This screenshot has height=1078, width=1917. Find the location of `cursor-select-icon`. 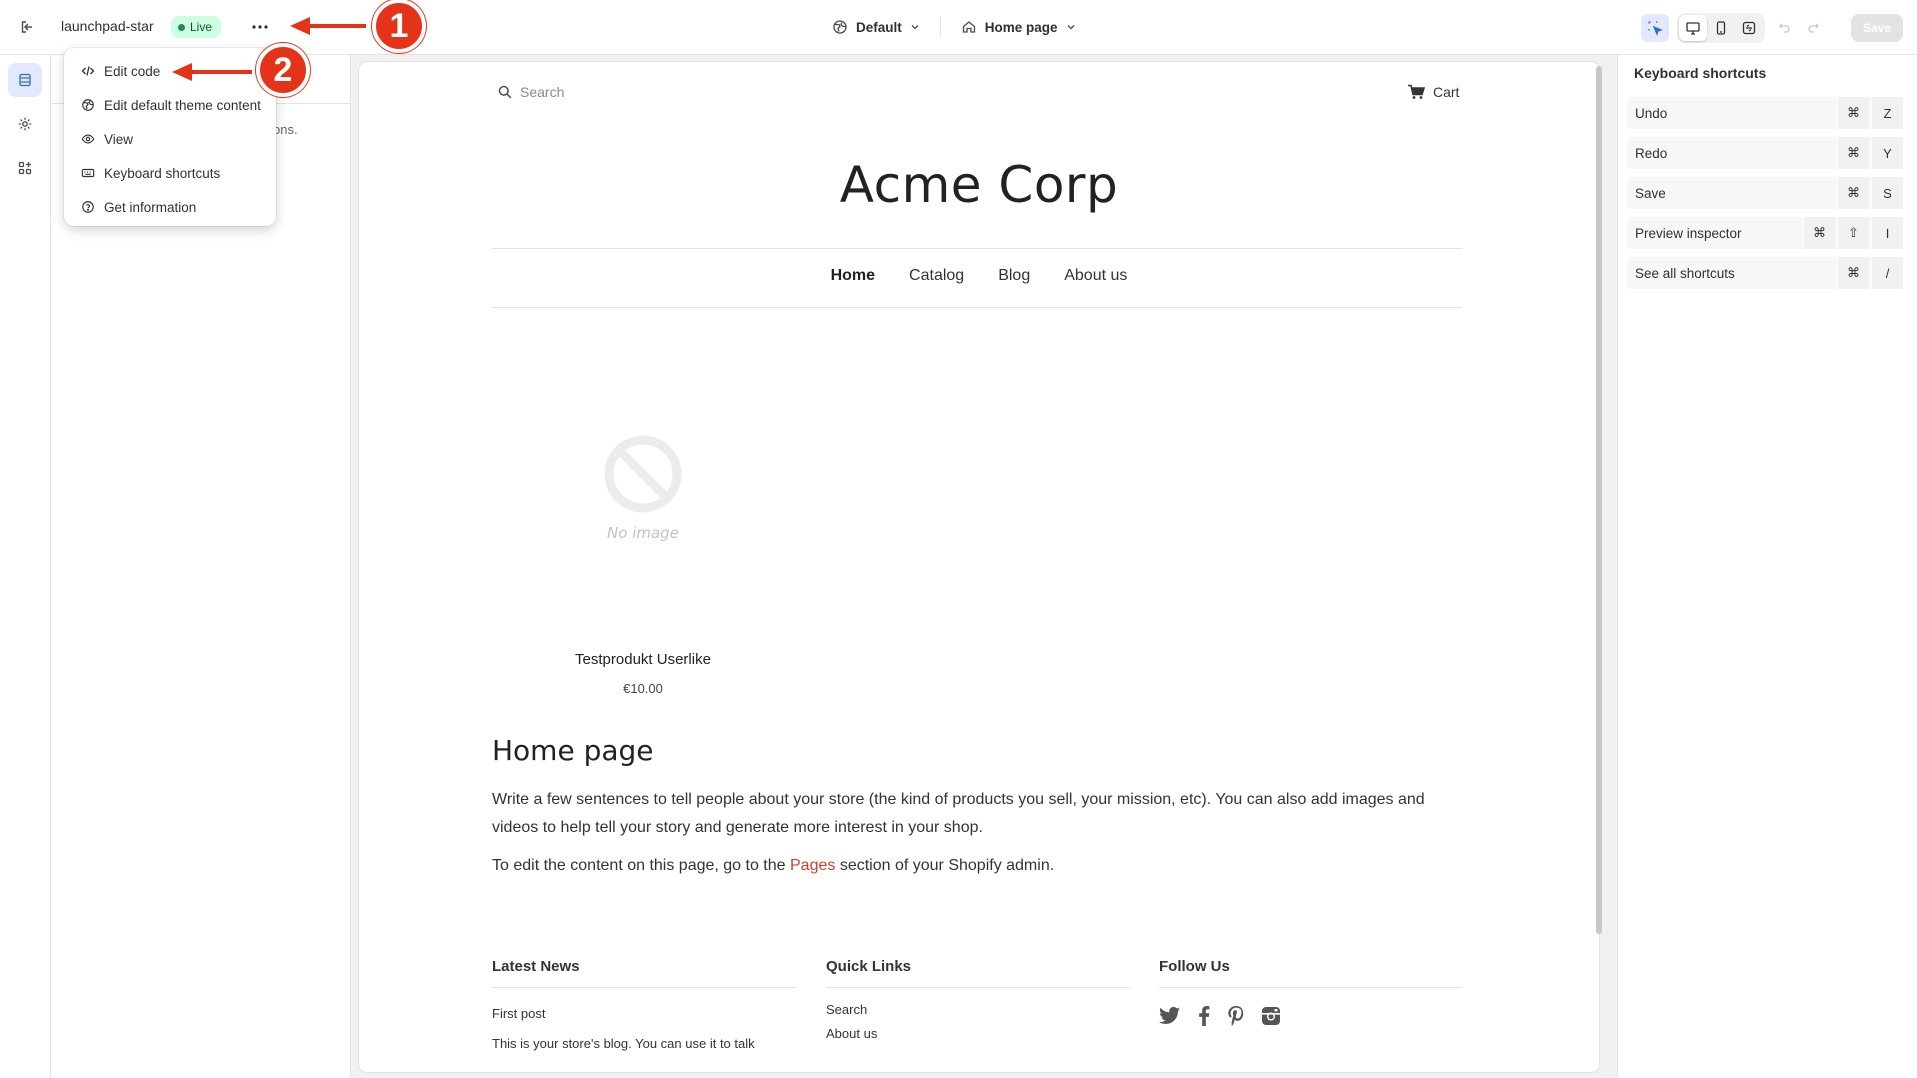

cursor-select-icon is located at coordinates (1655, 28).